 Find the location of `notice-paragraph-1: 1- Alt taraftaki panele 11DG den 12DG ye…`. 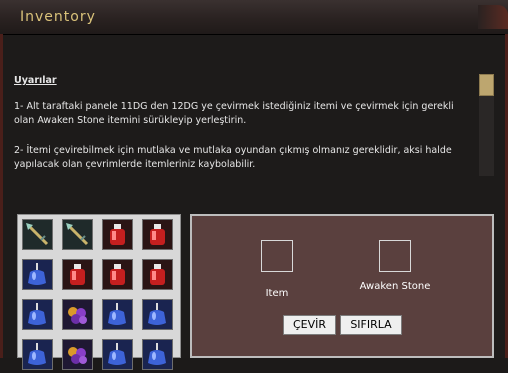

notice-paragraph-1: 1- Alt taraftaki panele 11DG den 12DG ye… is located at coordinates (234, 113).